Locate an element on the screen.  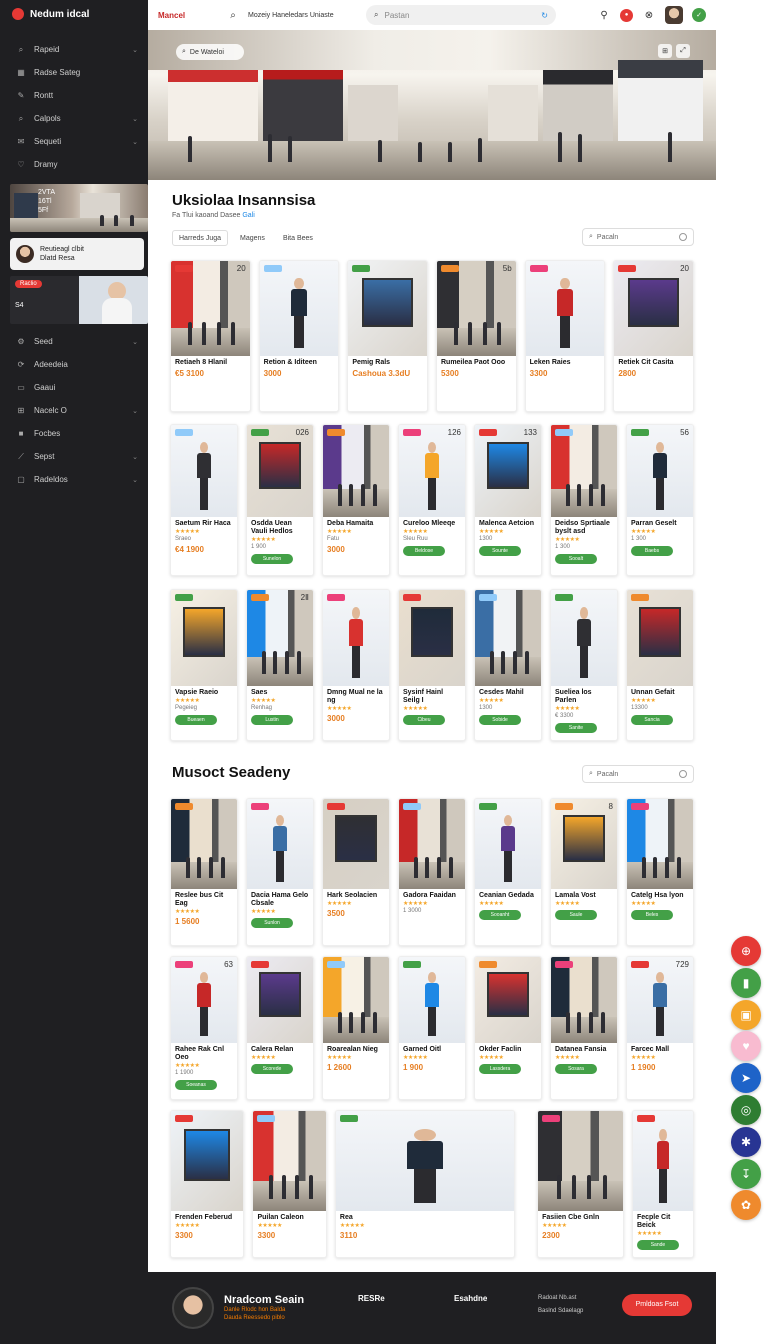
product-card: 5b Rumeilea Paot Ooo 5300 is located at coordinates (476, 336).